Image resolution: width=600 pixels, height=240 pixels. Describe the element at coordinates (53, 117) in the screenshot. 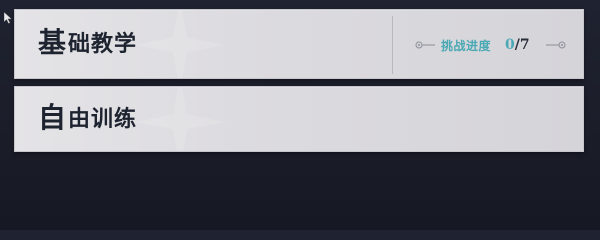

I see `title-initial: 自` at that location.